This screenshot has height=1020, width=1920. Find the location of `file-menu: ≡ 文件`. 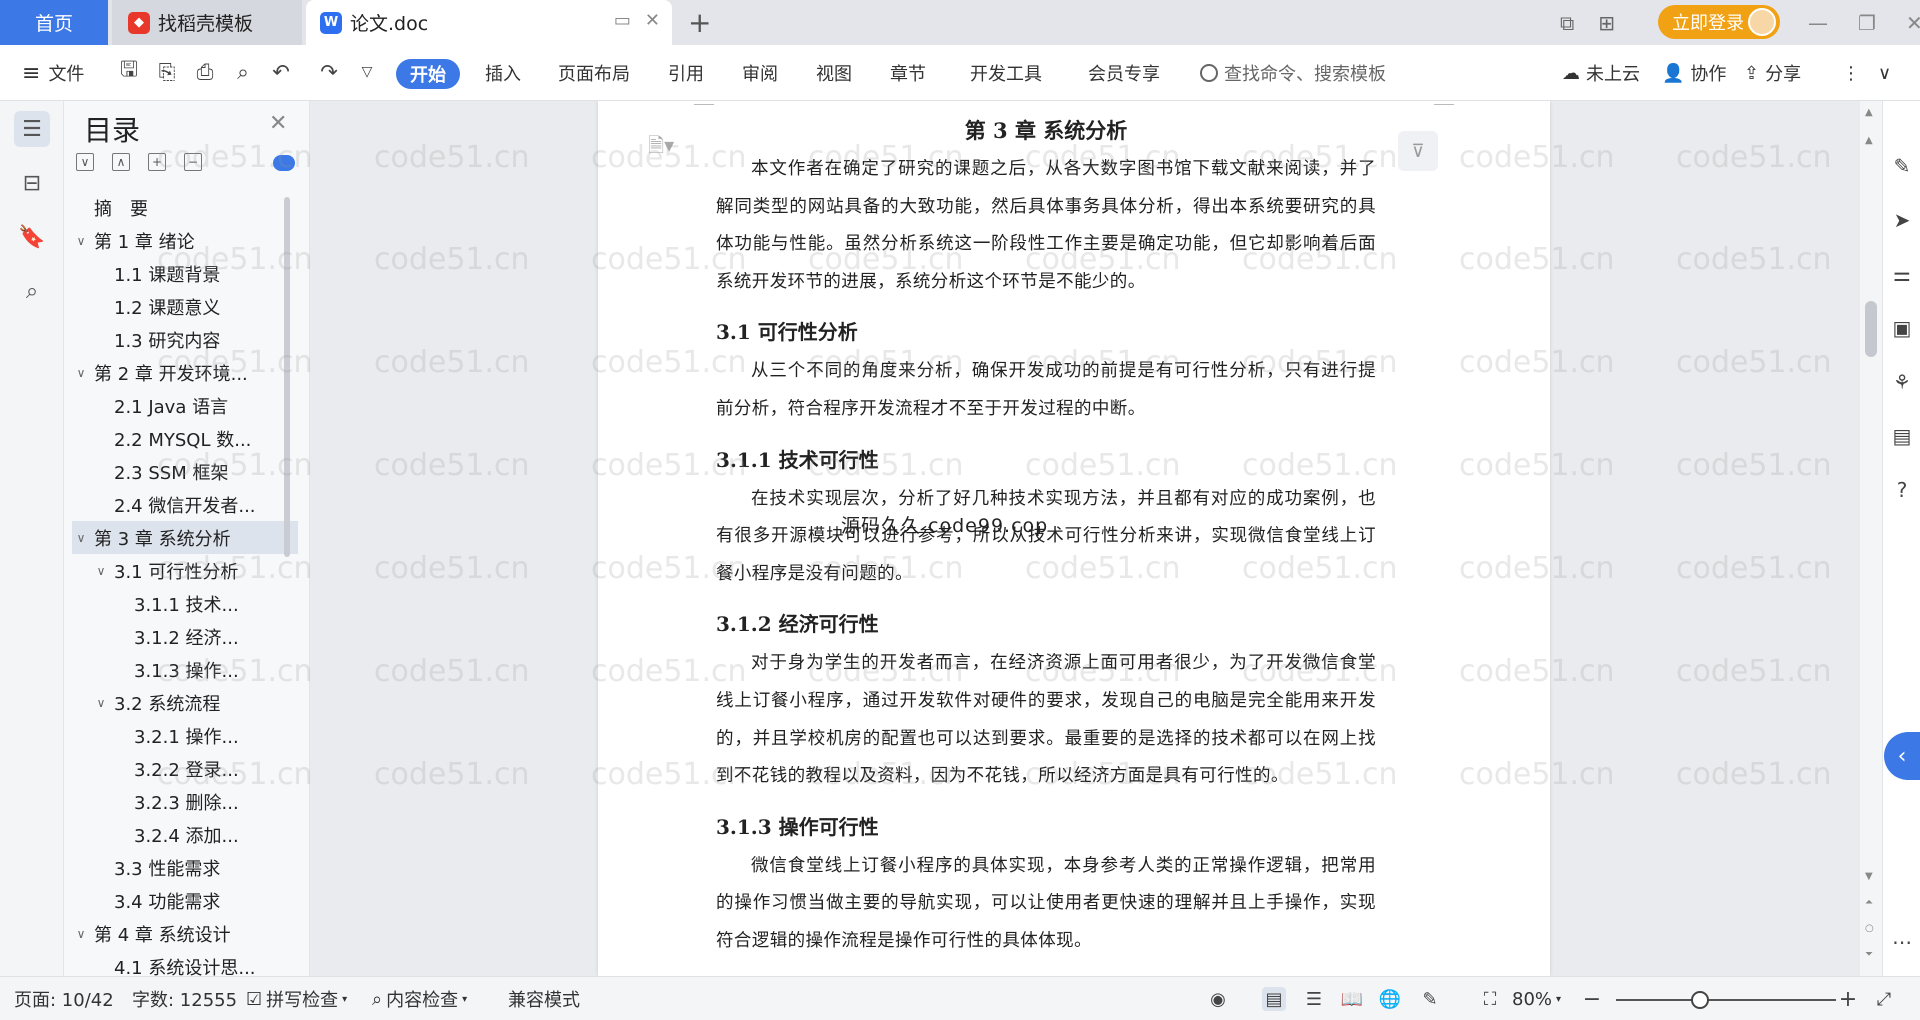

file-menu: ≡ 文件 is located at coordinates (53, 73).